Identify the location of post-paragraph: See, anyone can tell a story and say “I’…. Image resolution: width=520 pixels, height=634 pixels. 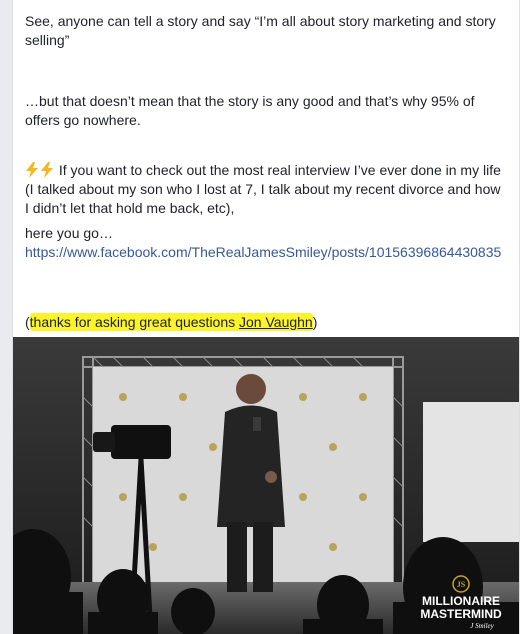
(260, 30).